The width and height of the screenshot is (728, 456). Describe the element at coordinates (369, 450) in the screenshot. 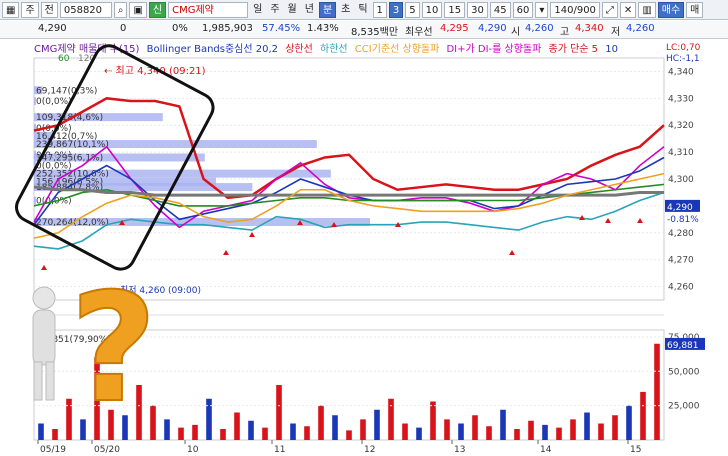

I see `x-tick-label: 12` at that location.